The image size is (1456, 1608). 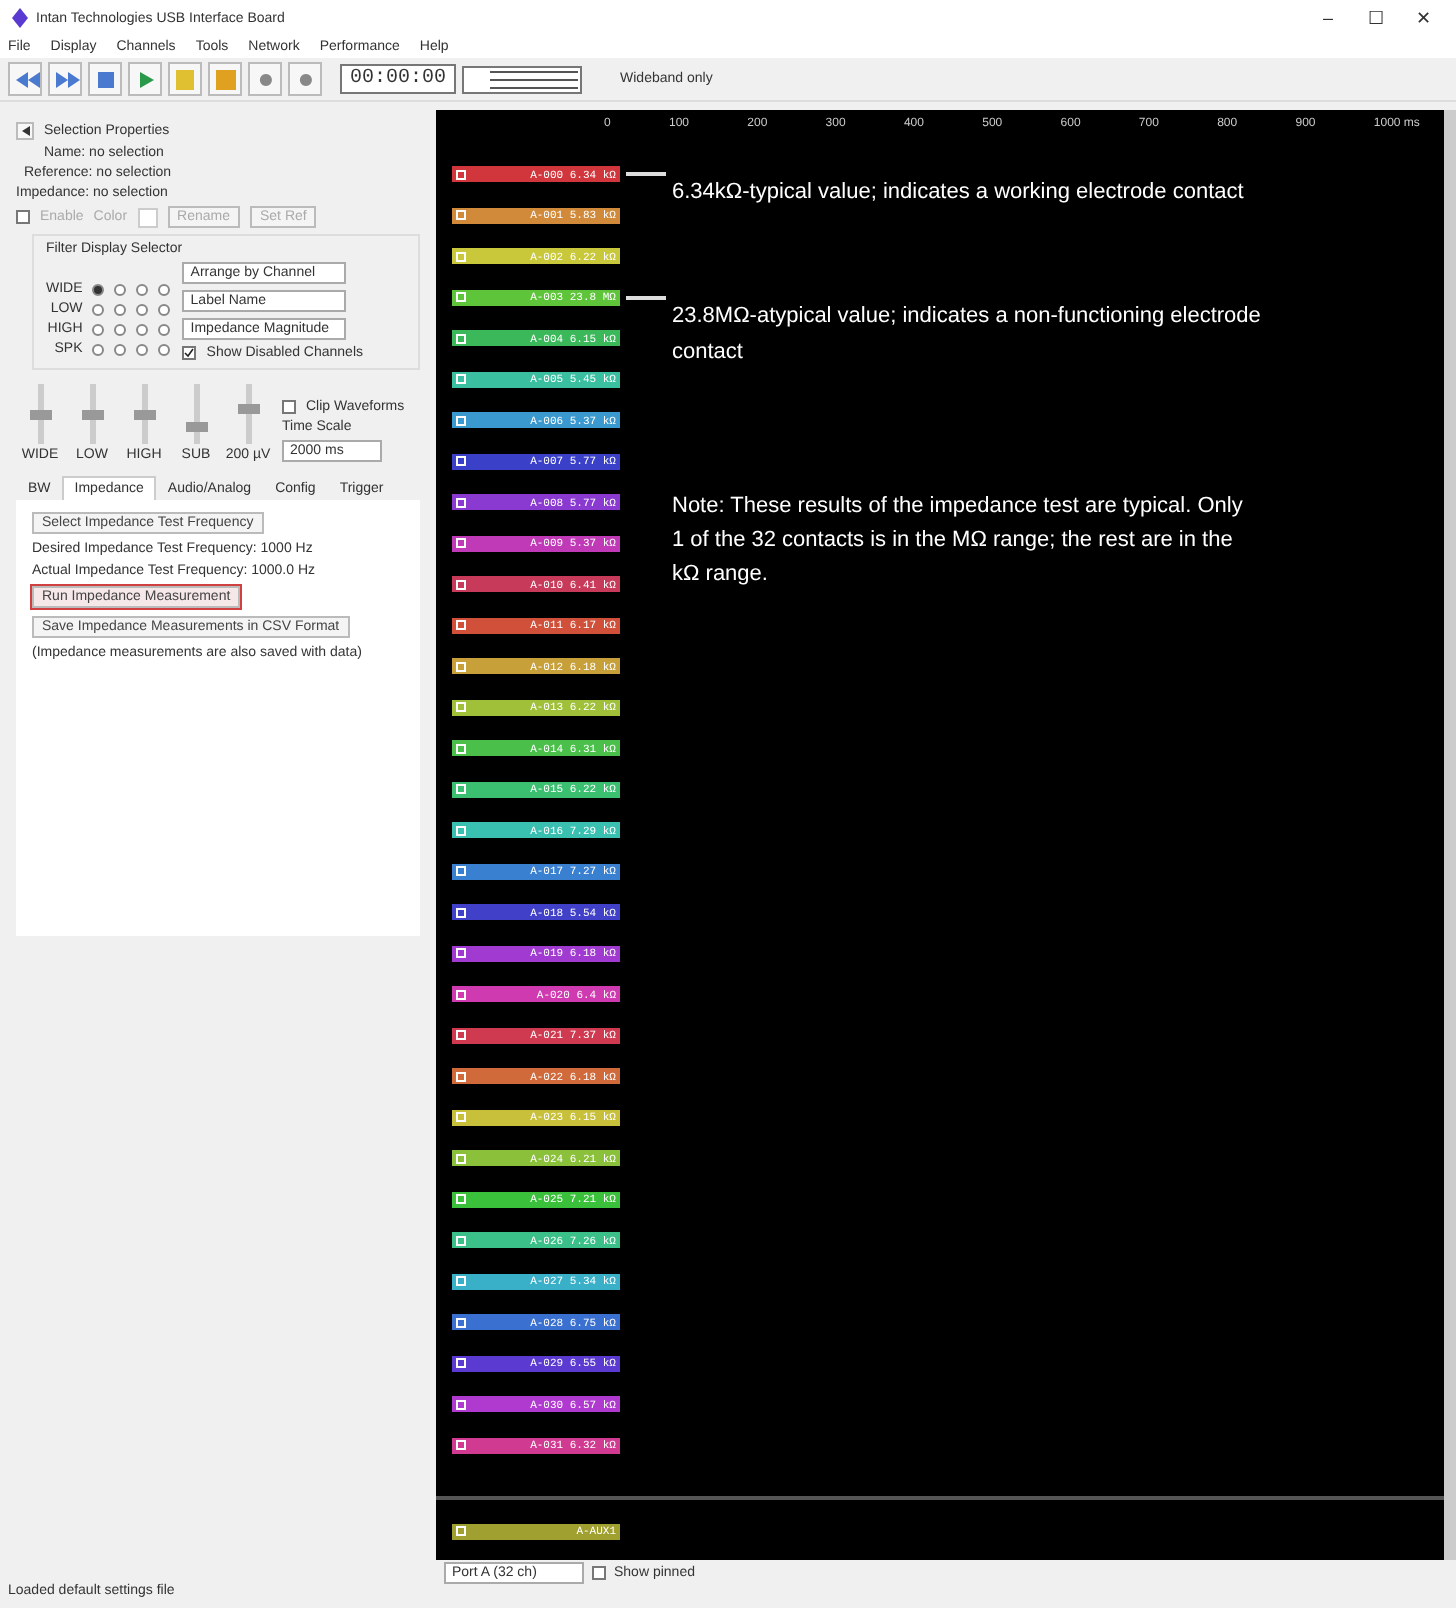 What do you see at coordinates (147, 217) in the screenshot?
I see `color-swatch` at bounding box center [147, 217].